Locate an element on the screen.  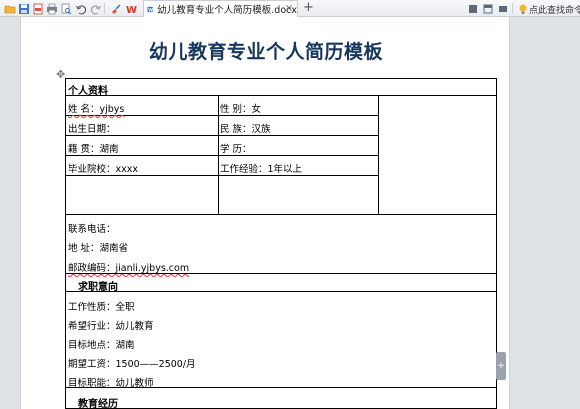
document-title: 幼儿教育专业个人简历模板 is located at coordinates (265, 52).